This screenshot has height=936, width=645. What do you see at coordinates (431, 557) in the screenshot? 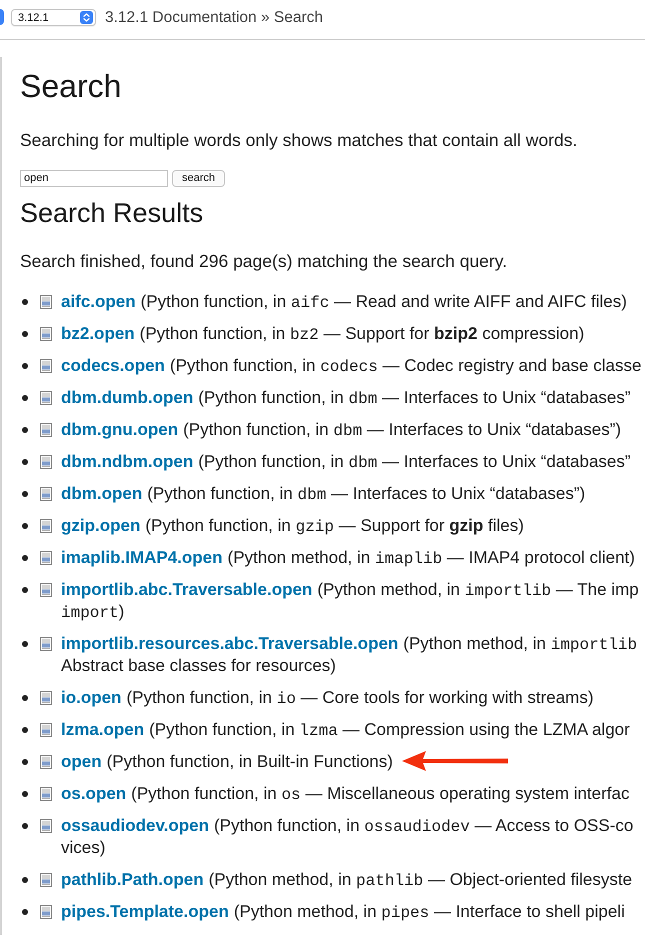
I see `result-description: (Python method, in imaplib — IMAP4 protocol client)` at bounding box center [431, 557].